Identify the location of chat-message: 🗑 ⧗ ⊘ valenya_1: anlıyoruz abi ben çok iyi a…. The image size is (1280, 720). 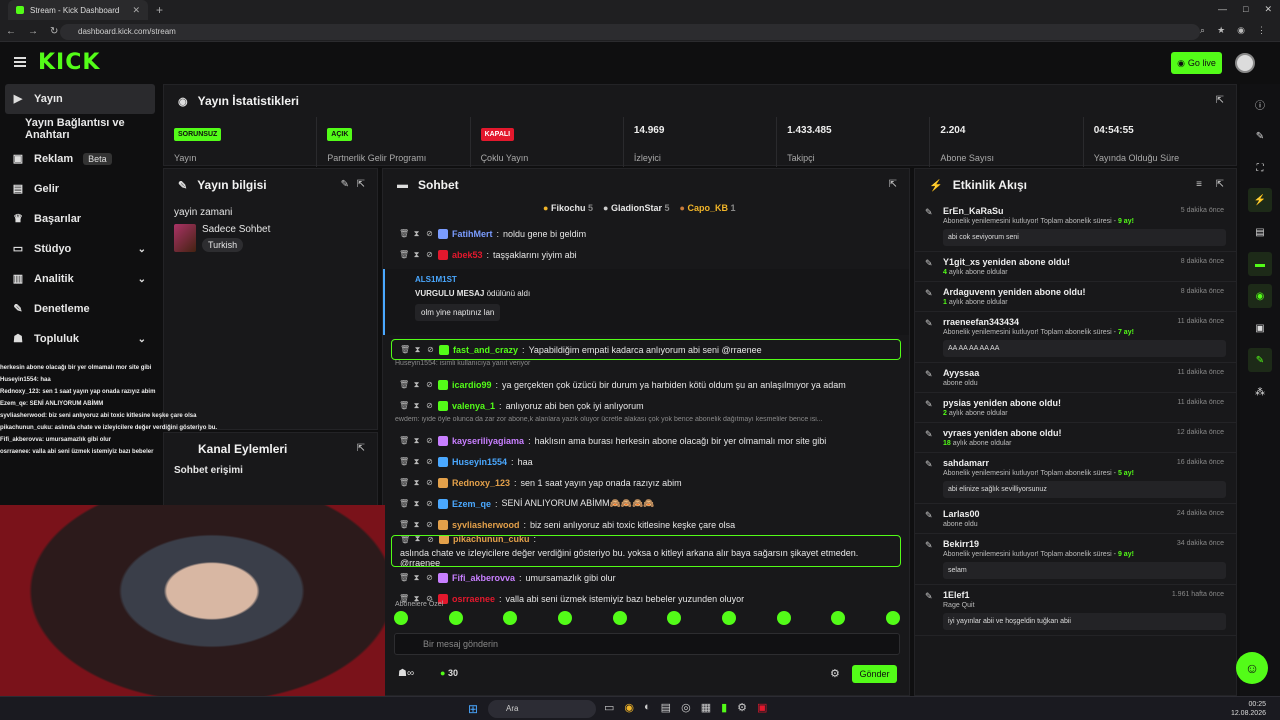
(646, 405).